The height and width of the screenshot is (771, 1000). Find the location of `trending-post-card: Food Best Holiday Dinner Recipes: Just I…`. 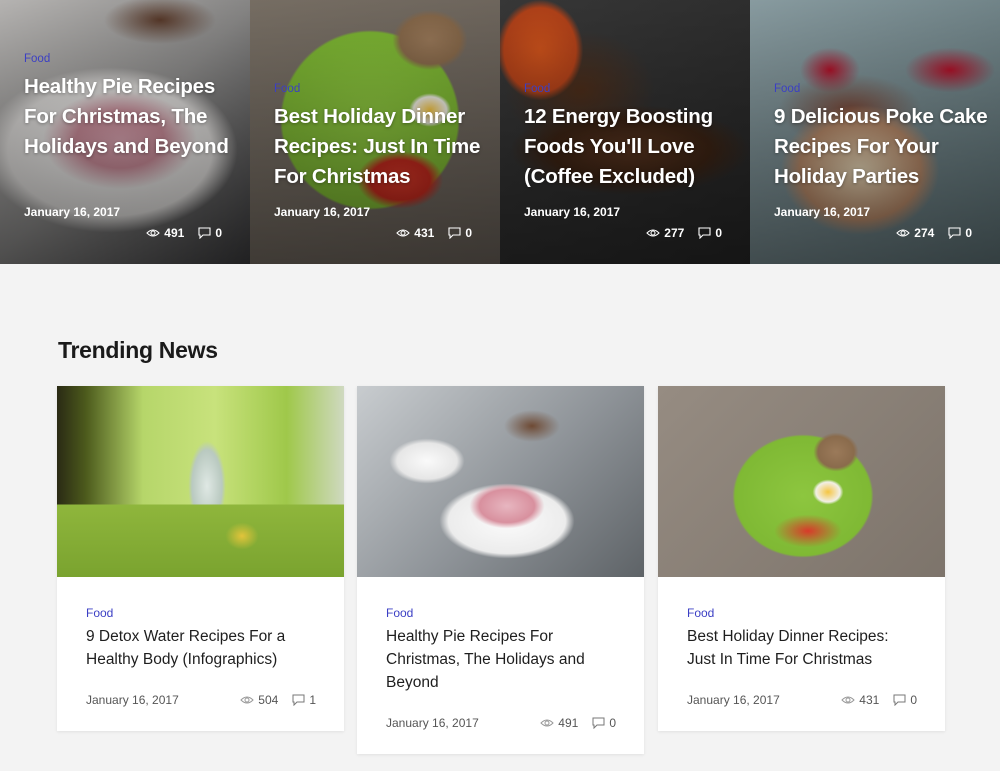

trending-post-card: Food Best Holiday Dinner Recipes: Just I… is located at coordinates (801, 558).